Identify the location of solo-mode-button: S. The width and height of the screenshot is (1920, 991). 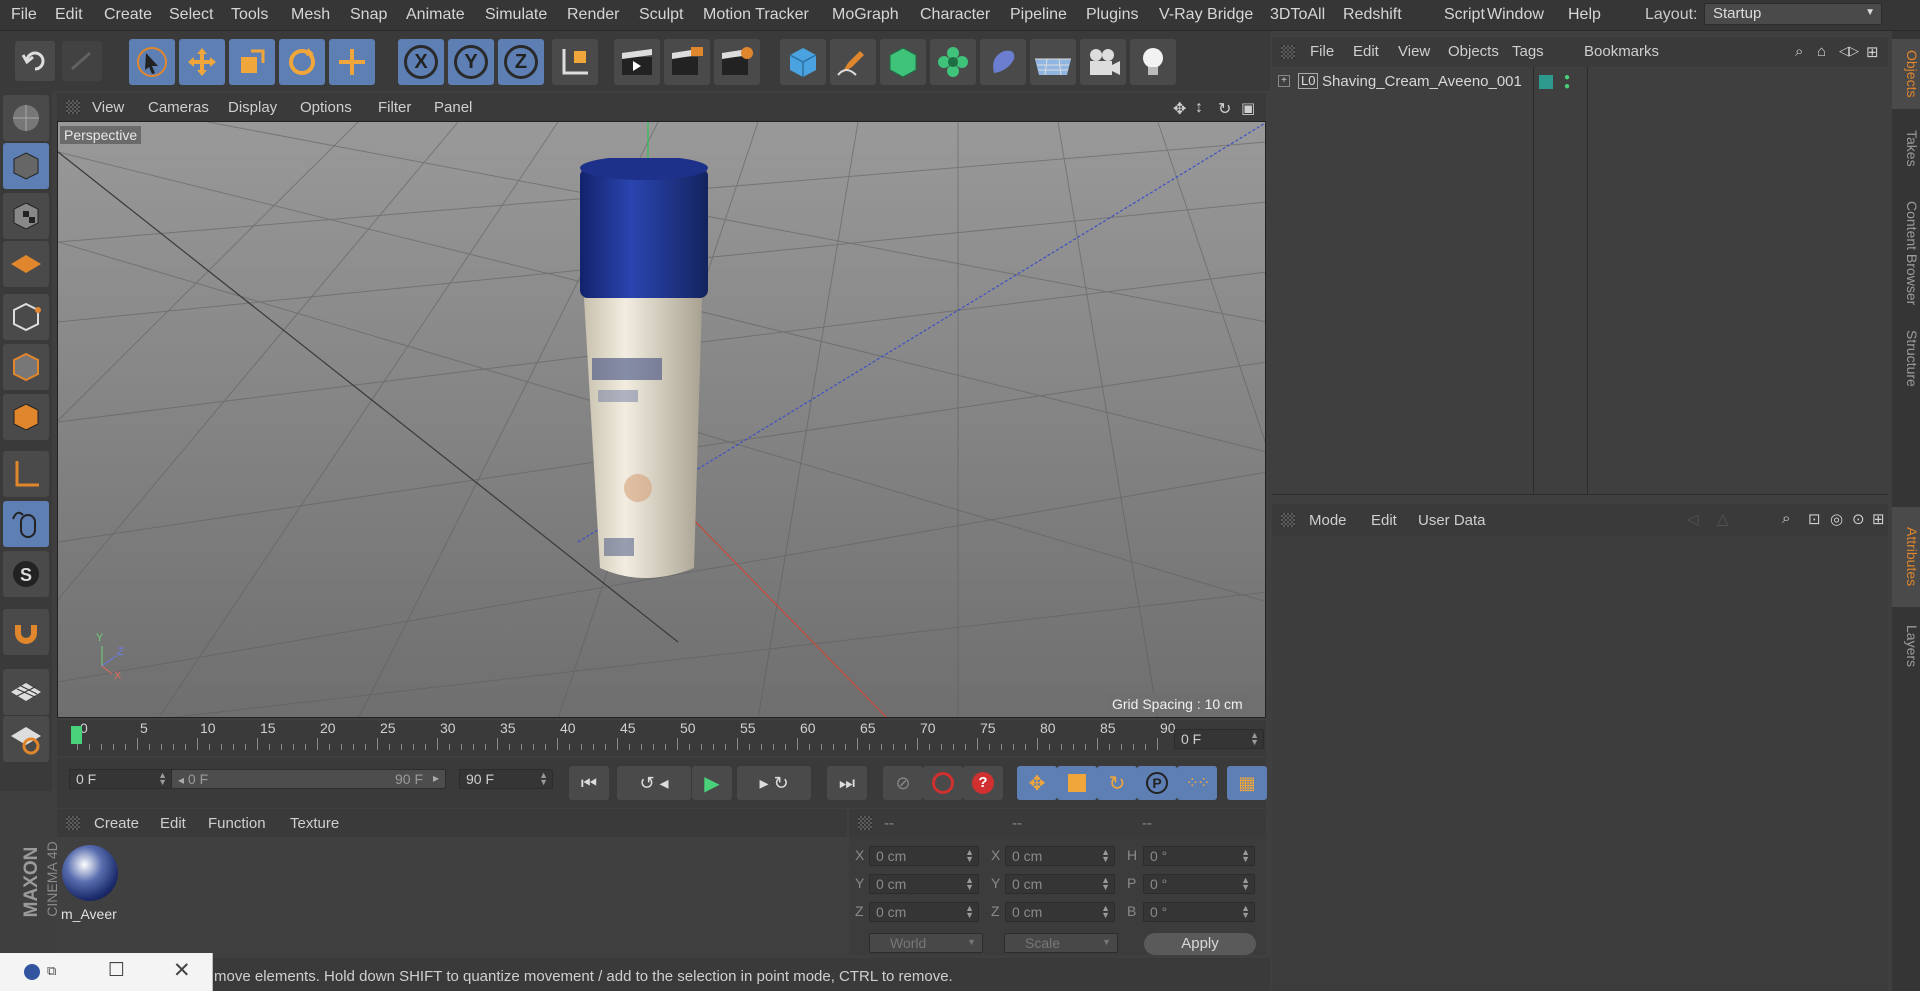
(26, 574).